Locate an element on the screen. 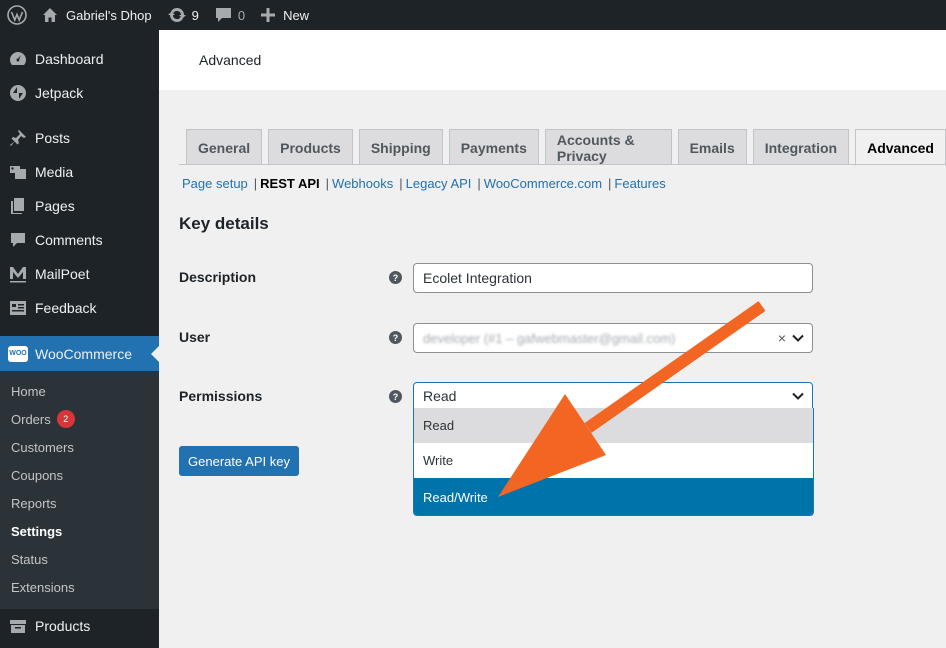  updates-link: 9 is located at coordinates (183, 15).